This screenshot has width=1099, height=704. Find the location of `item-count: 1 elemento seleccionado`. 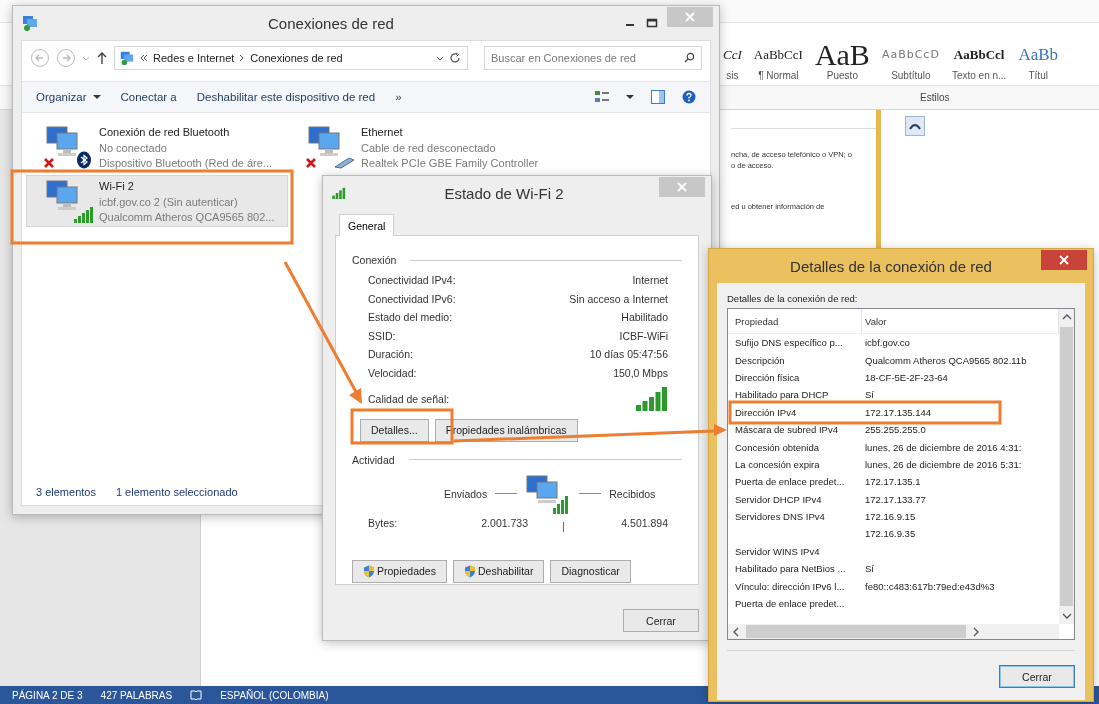

item-count: 1 elemento seleccionado is located at coordinates (176, 492).